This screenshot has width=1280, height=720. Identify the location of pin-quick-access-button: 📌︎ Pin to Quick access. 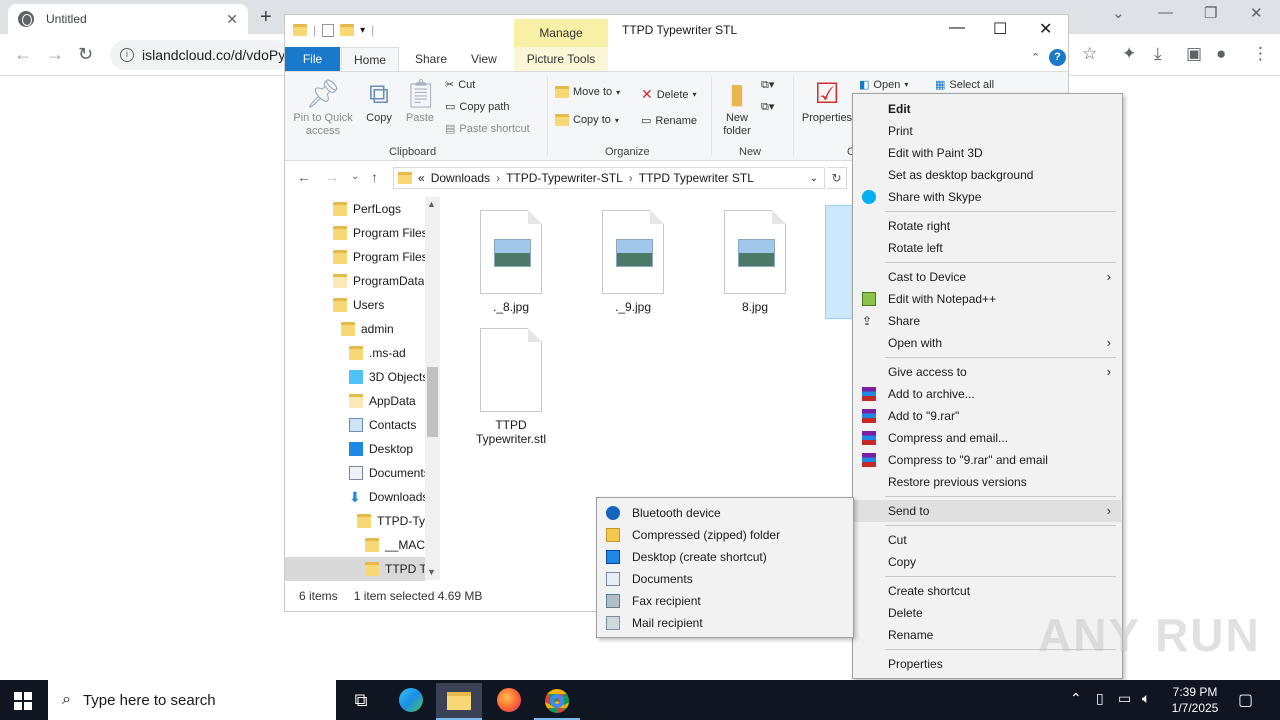
(323, 107).